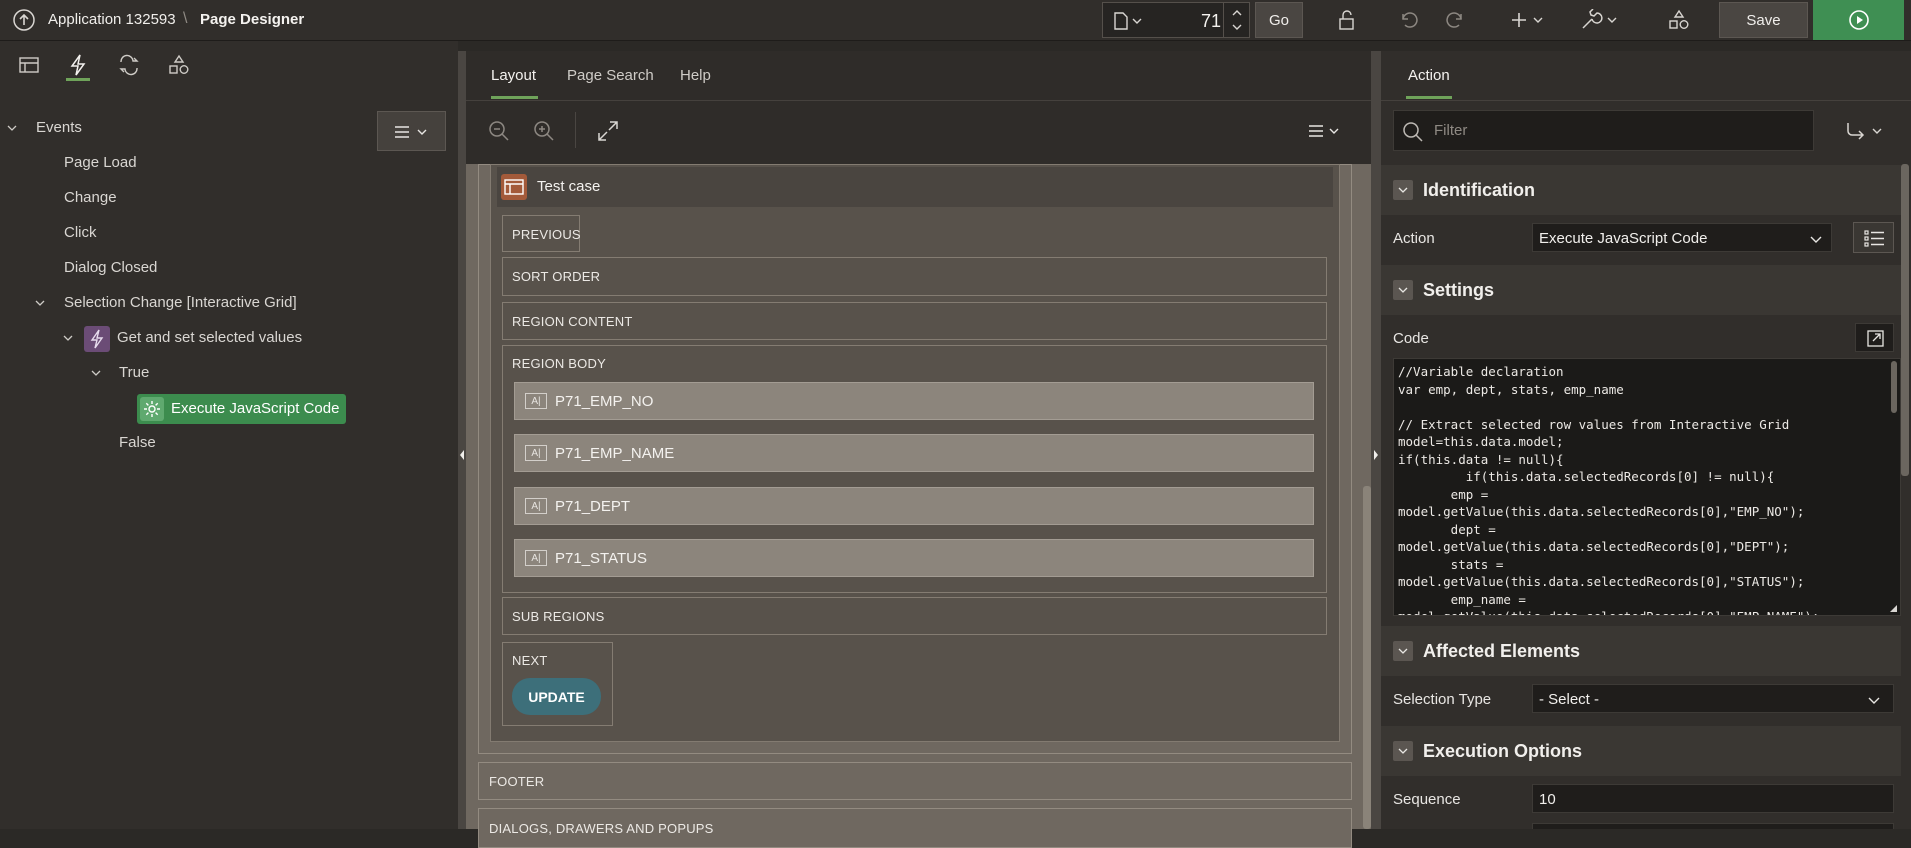  I want to click on menu-icon, so click(411, 132).